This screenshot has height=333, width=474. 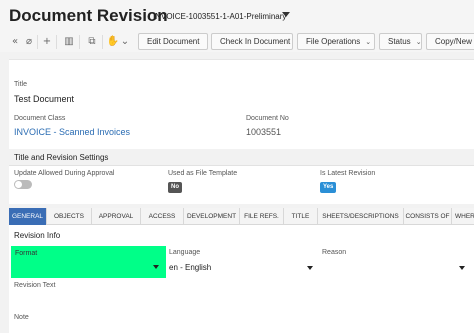 I want to click on title-value: Test Document, so click(x=44, y=99).